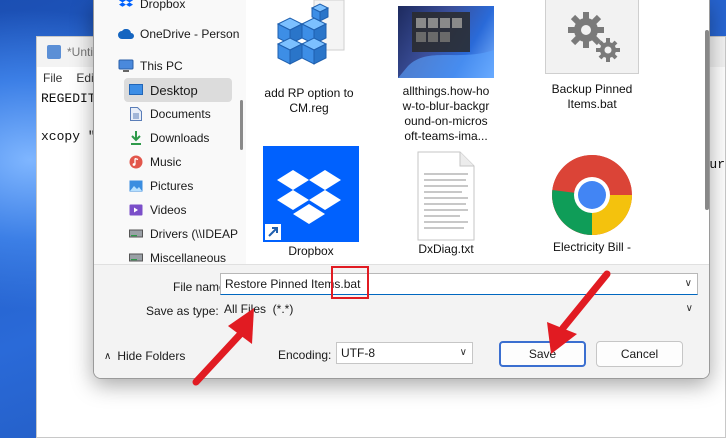 This screenshot has height=438, width=726. What do you see at coordinates (168, 210) in the screenshot?
I see `nav-item-label: Videos` at bounding box center [168, 210].